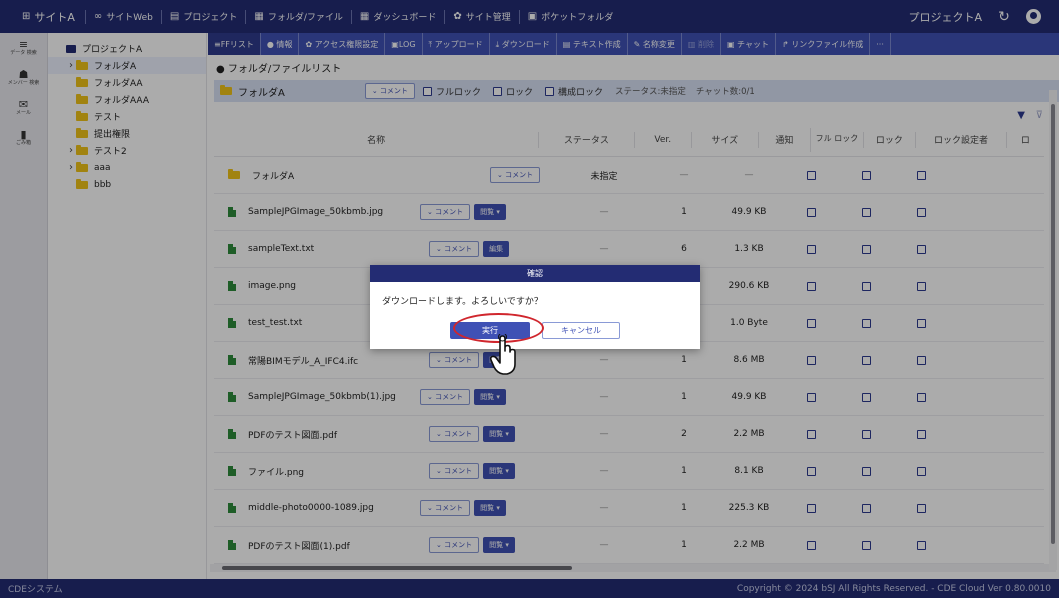  What do you see at coordinates (502, 354) in the screenshot?
I see `pointer-hand-icon` at bounding box center [502, 354].